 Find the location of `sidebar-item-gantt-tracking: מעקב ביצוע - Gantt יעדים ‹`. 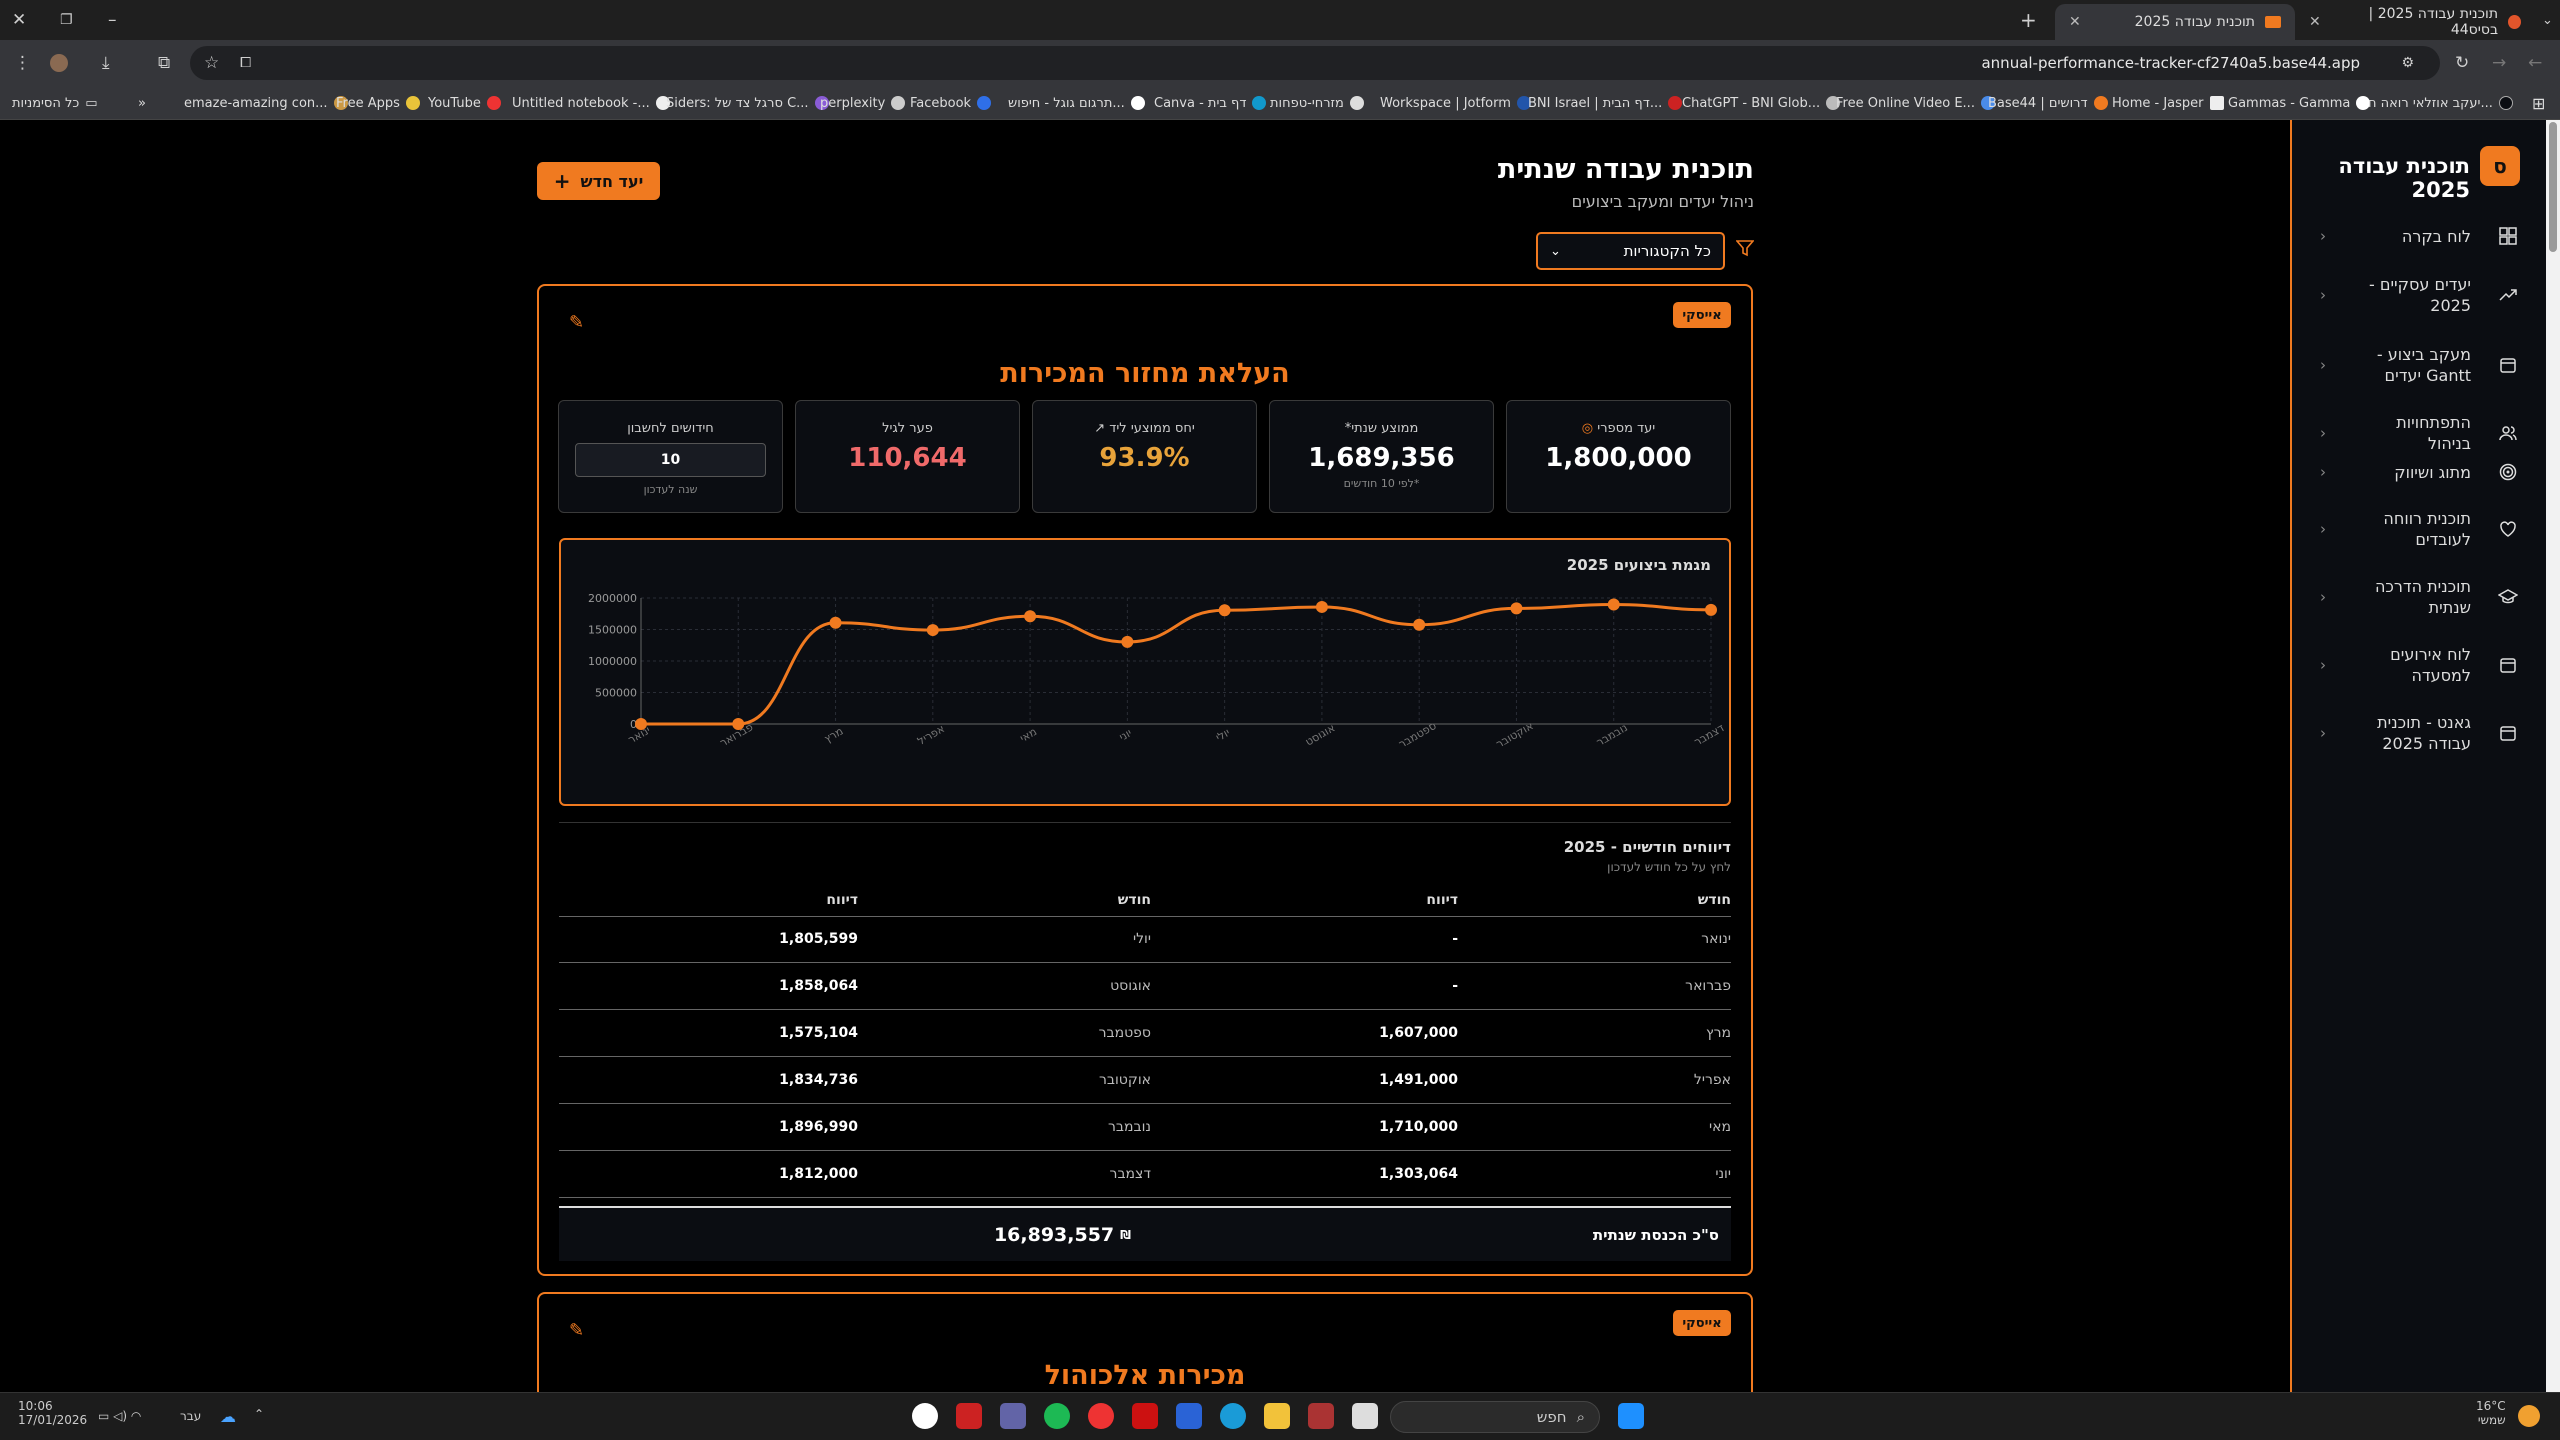

sidebar-item-gantt-tracking: מעקב ביצוע - Gantt יעדים ‹ is located at coordinates (2420, 365).